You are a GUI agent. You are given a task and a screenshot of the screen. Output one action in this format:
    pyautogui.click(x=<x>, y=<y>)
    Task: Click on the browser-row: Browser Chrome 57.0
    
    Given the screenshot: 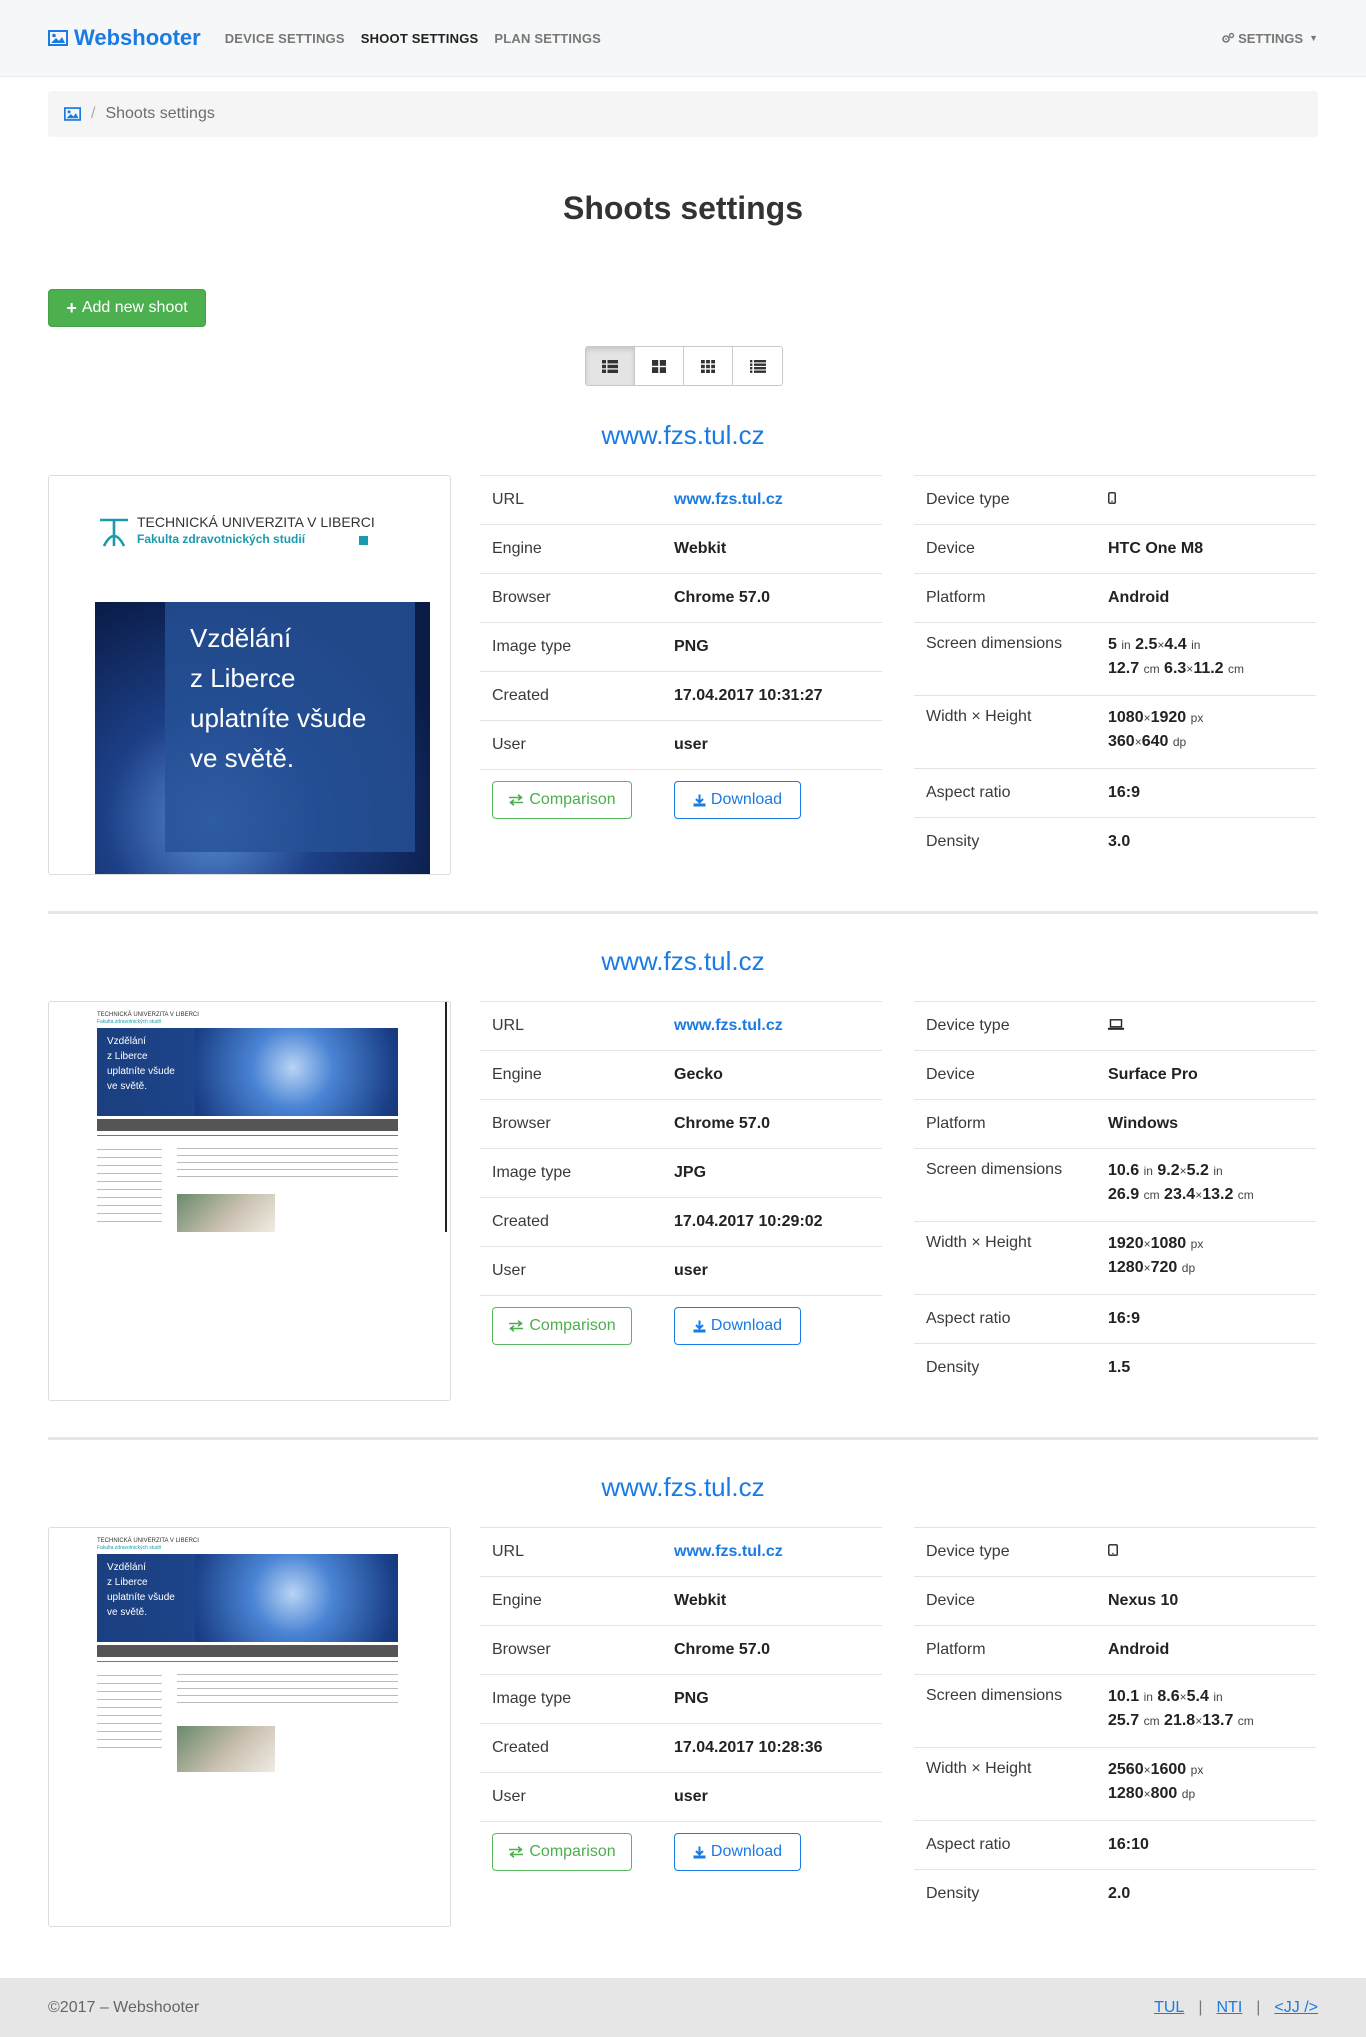 What is the action you would take?
    pyautogui.click(x=681, y=1649)
    